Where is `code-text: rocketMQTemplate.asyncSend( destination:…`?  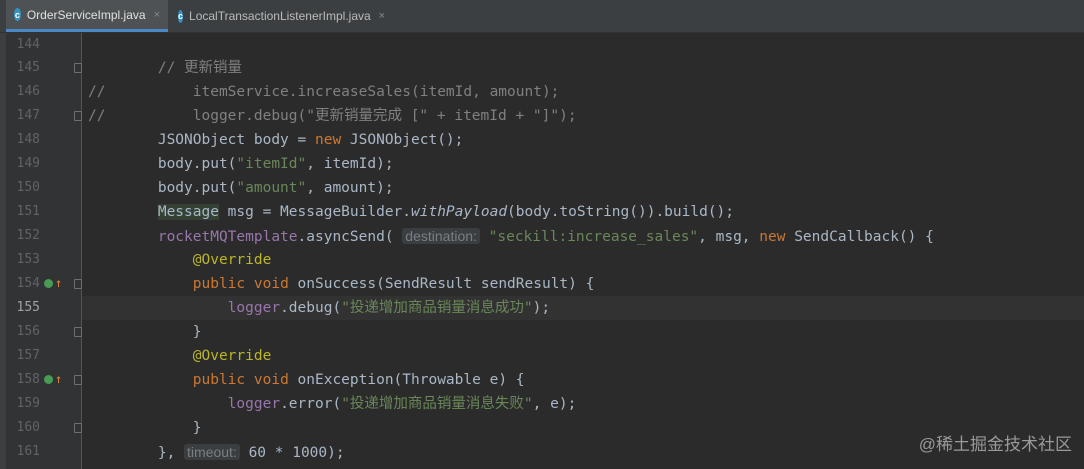
code-text: rocketMQTemplate.asyncSend( destination:… is located at coordinates (545, 236).